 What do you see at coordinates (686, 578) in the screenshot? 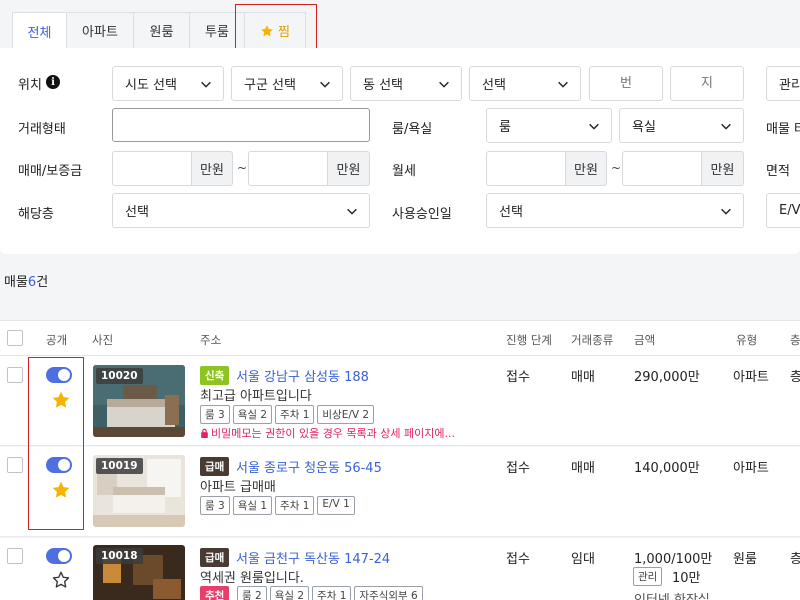
I see `management-fee-value: 10만` at bounding box center [686, 578].